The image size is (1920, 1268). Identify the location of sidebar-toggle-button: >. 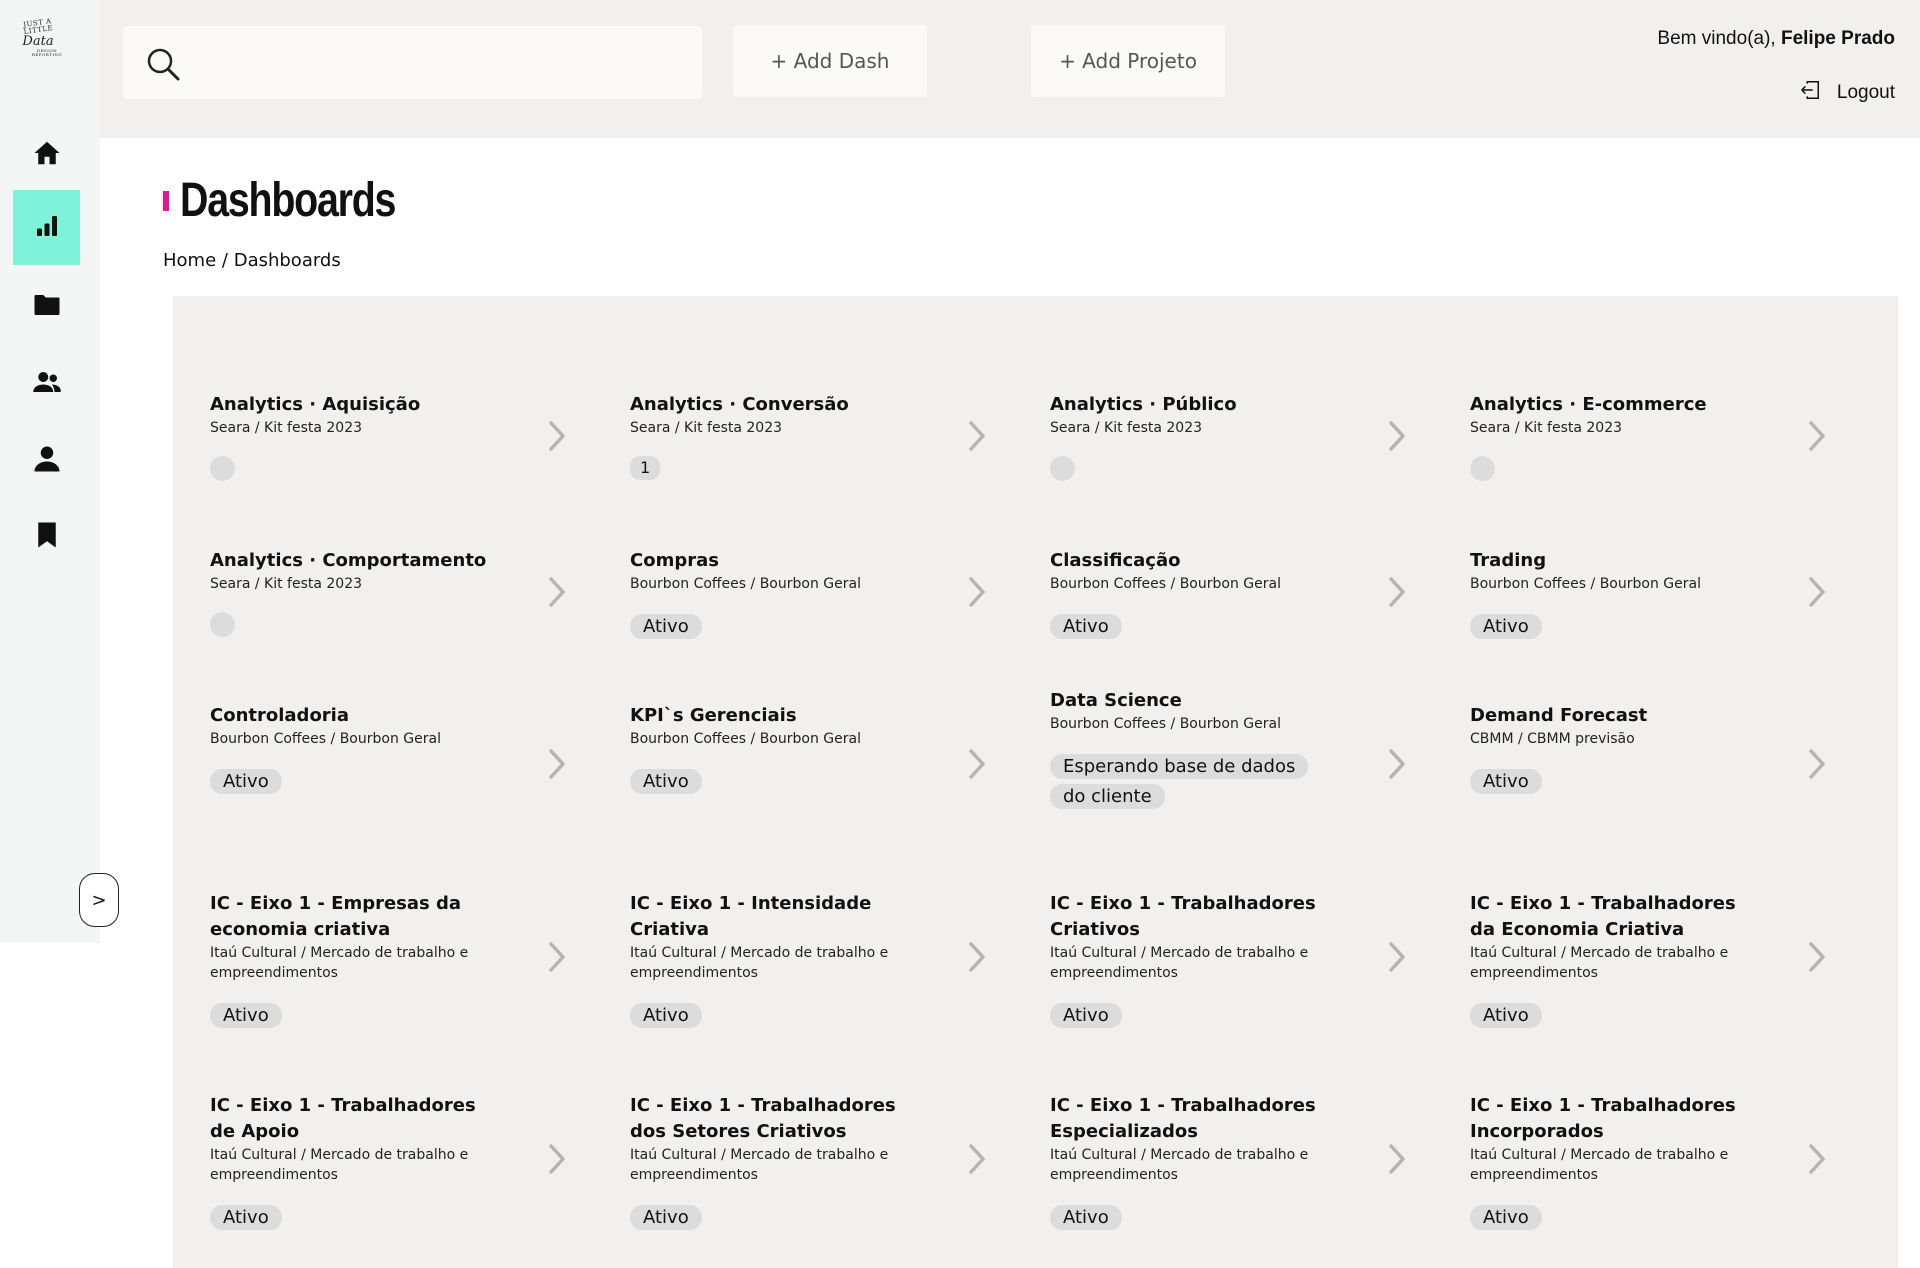
(99, 900).